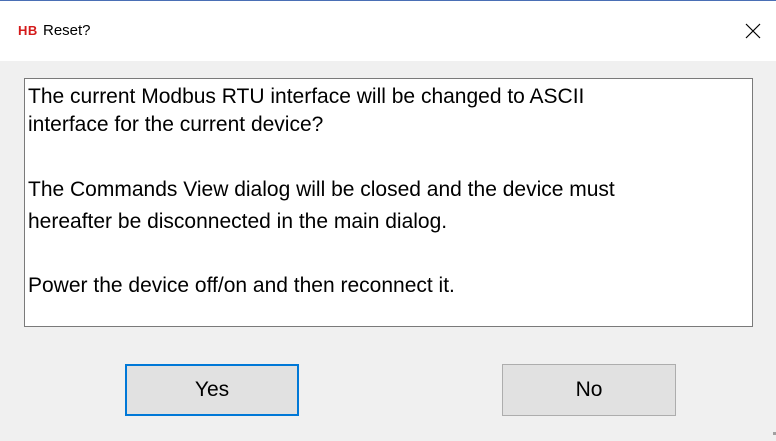  I want to click on title-bar: HB Reset?, so click(388, 31).